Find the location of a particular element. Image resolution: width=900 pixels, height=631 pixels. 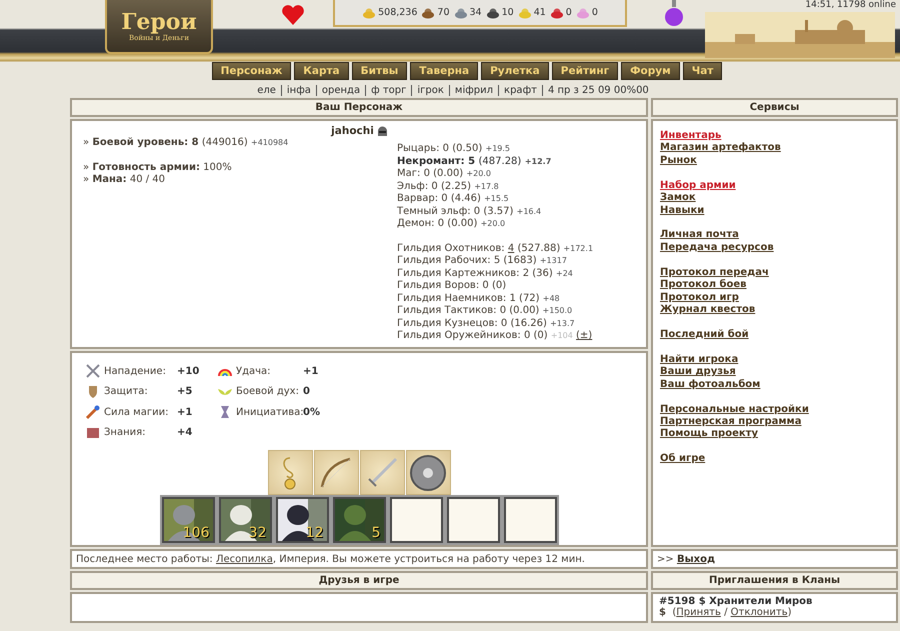

unit-count: 32 is located at coordinates (257, 533).